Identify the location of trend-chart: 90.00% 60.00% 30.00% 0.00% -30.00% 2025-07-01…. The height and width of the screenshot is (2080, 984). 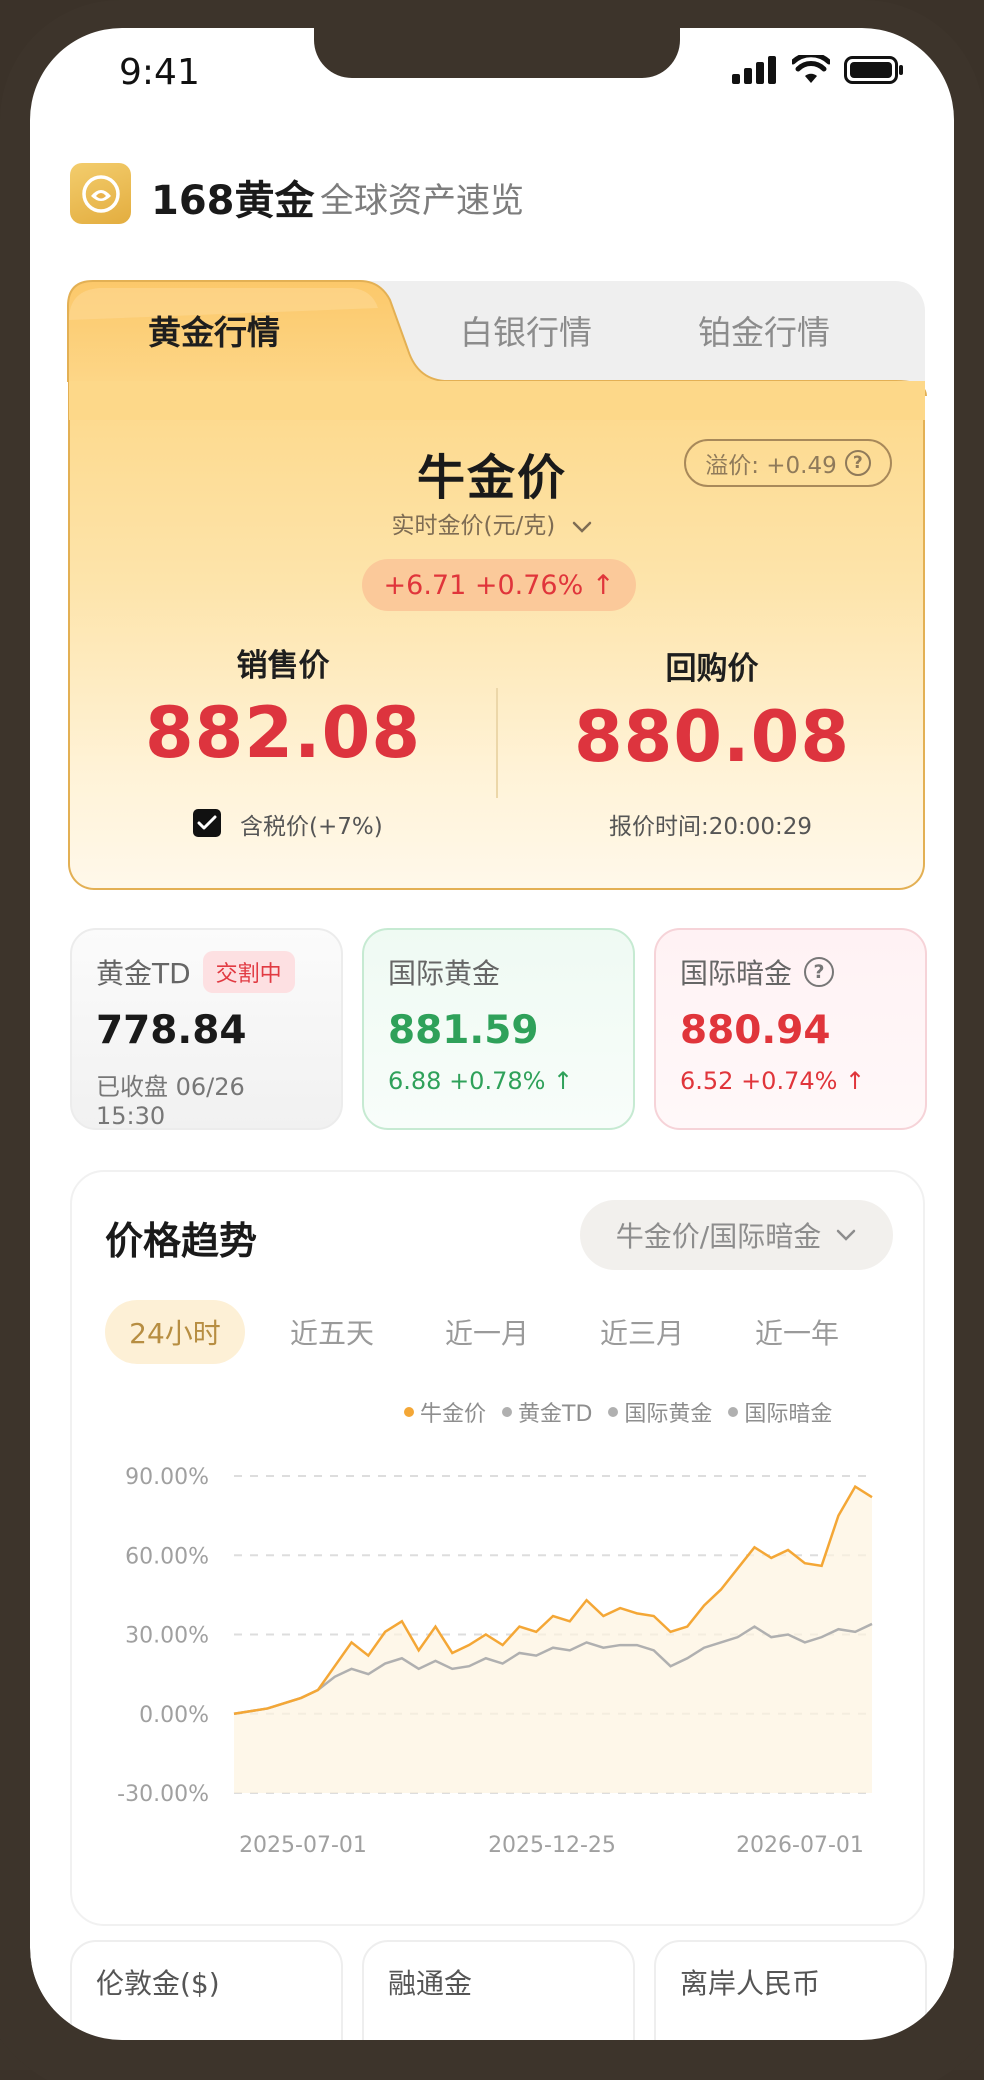
(495, 1661).